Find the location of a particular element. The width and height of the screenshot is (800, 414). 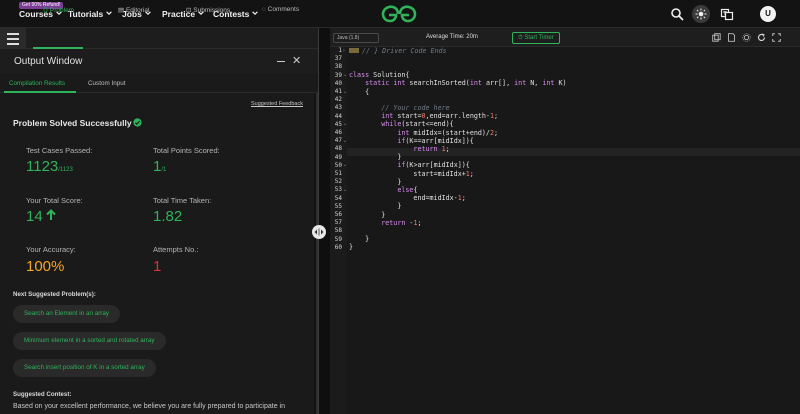

line-number: 53 is located at coordinates (338, 190).